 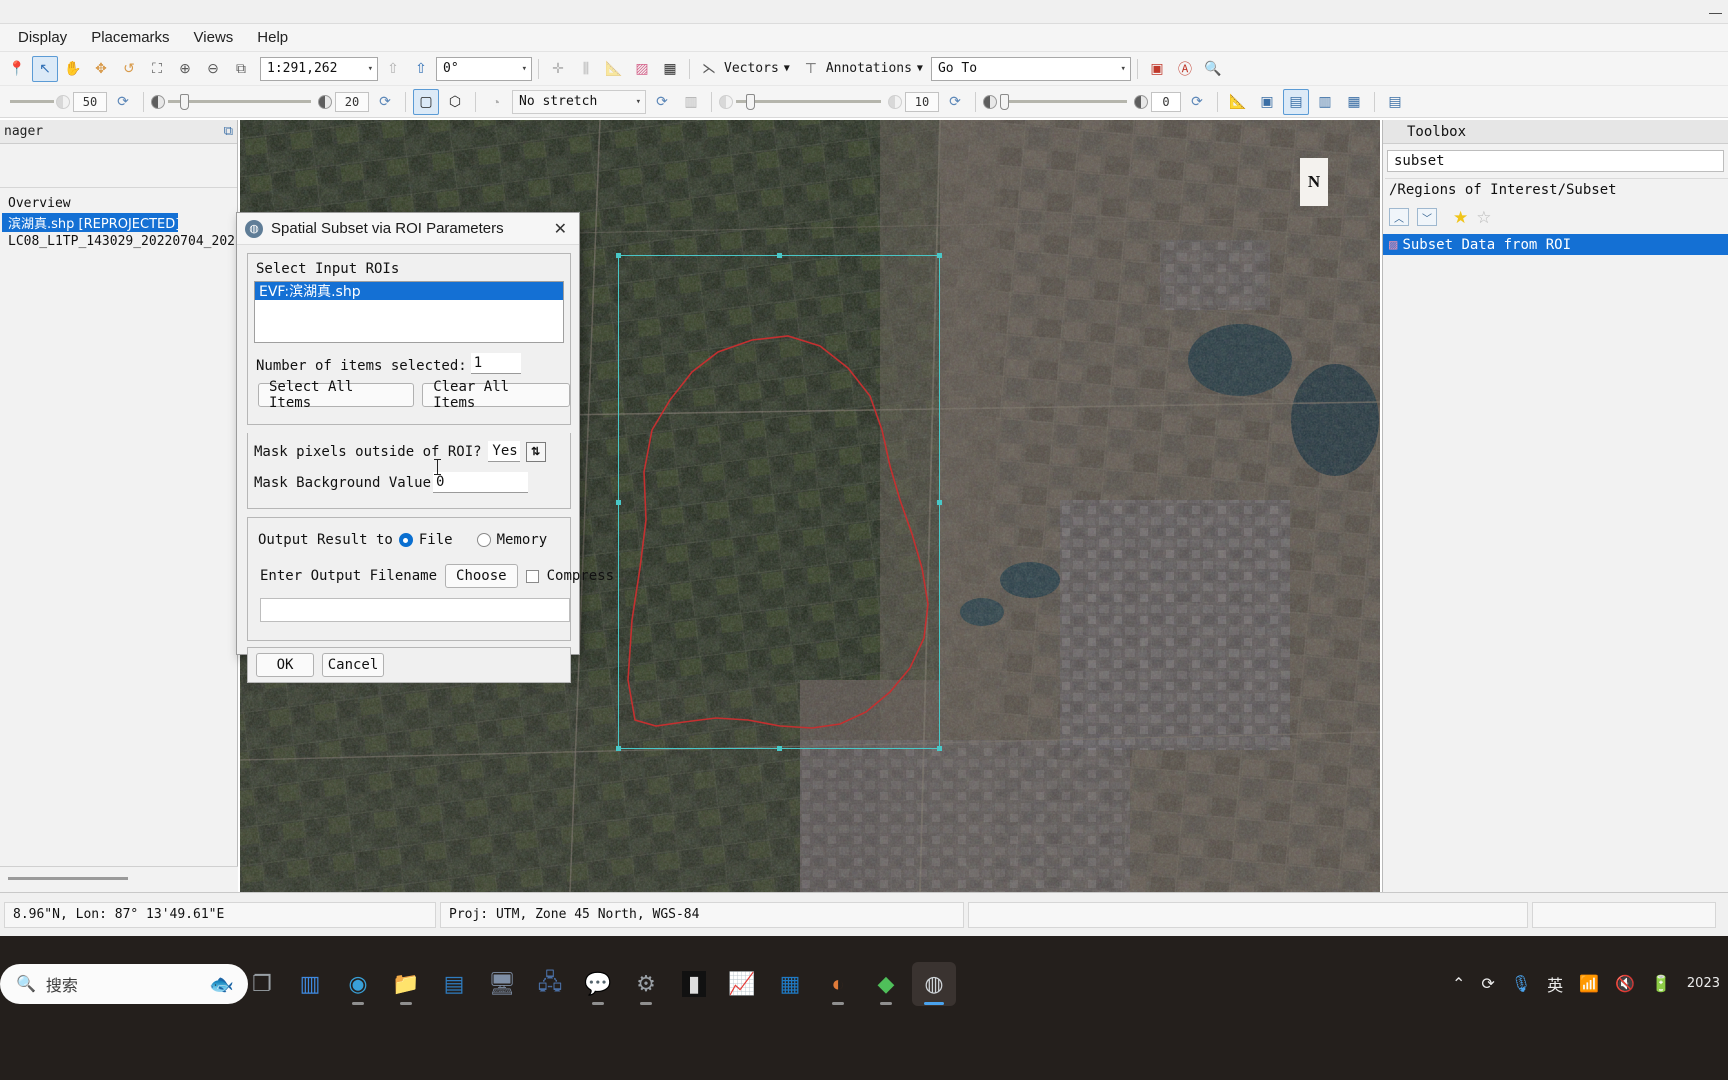 What do you see at coordinates (691, 102) in the screenshot?
I see `histogram-stretch-icon: ▥` at bounding box center [691, 102].